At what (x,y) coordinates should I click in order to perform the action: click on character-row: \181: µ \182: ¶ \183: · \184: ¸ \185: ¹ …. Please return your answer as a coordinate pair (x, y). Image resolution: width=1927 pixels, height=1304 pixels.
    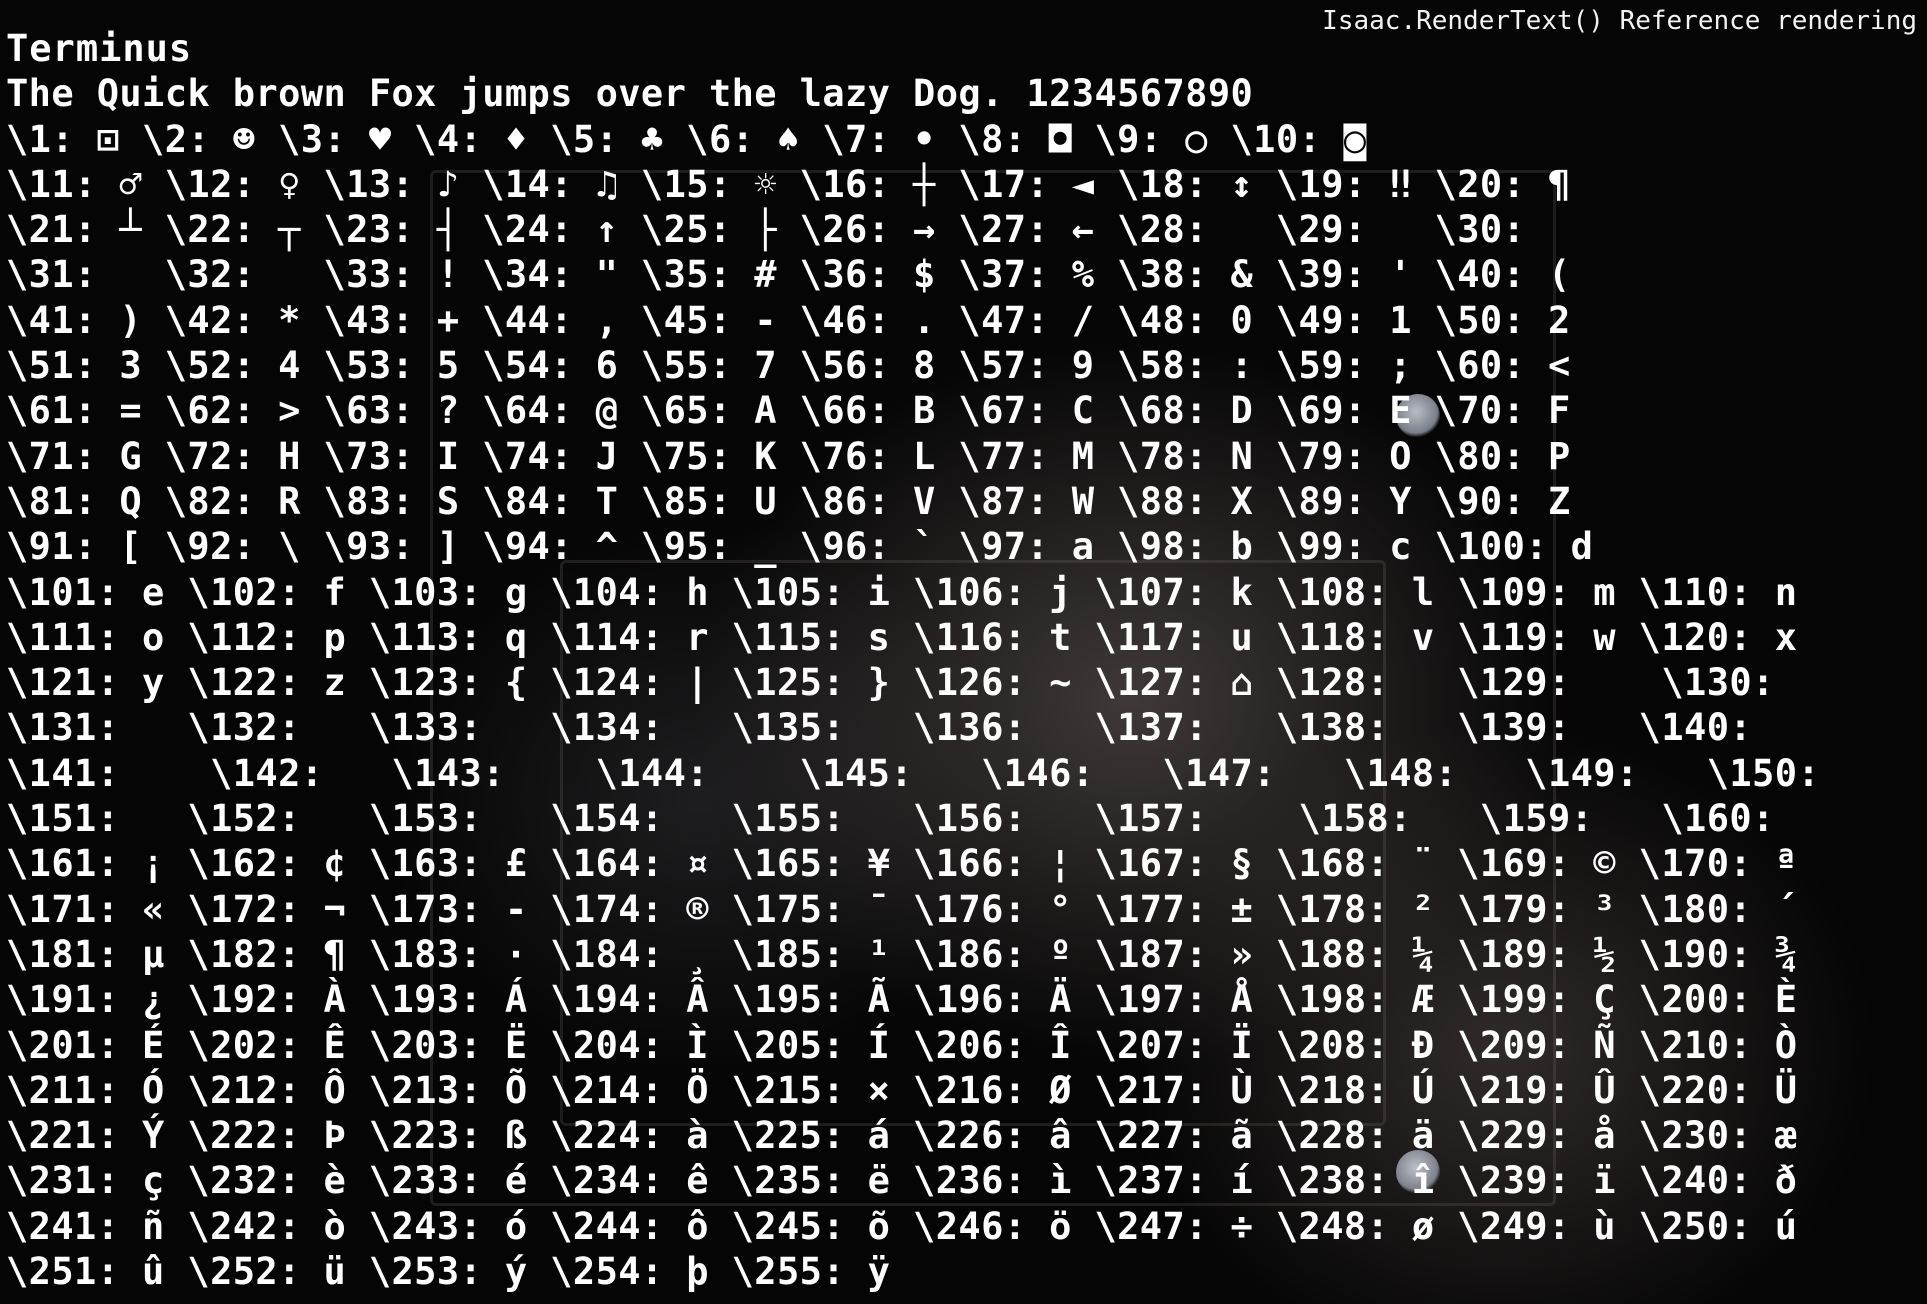
    Looking at the image, I should click on (902, 954).